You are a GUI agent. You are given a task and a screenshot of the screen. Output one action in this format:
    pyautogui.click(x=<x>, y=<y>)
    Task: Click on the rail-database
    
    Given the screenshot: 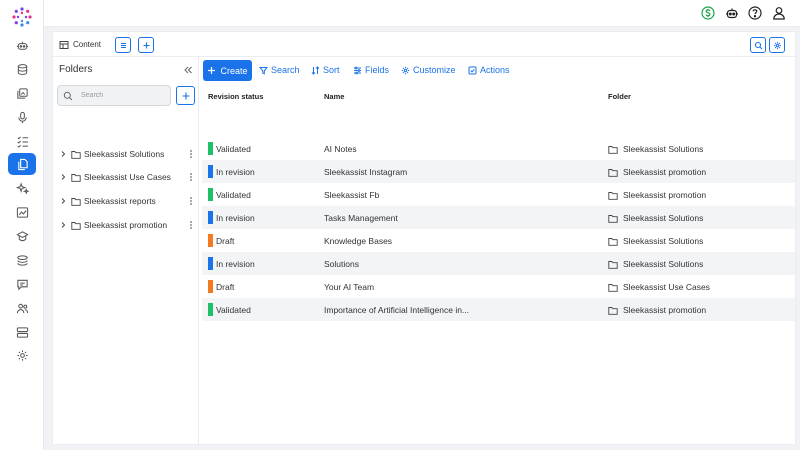 What is the action you would take?
    pyautogui.click(x=22, y=69)
    